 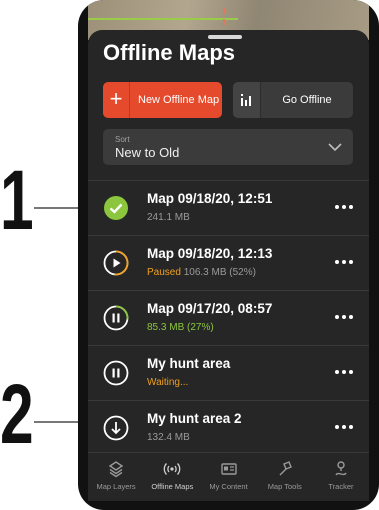 What do you see at coordinates (163, 19) in the screenshot?
I see `map-route-line` at bounding box center [163, 19].